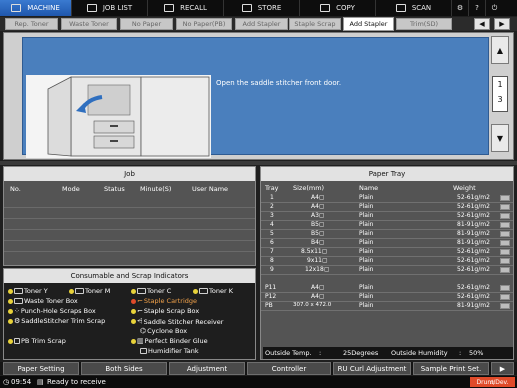 The image size is (517, 388). Describe the element at coordinates (261, 24) in the screenshot. I see `subtab-add-stapler-1: Add Stapler` at that location.